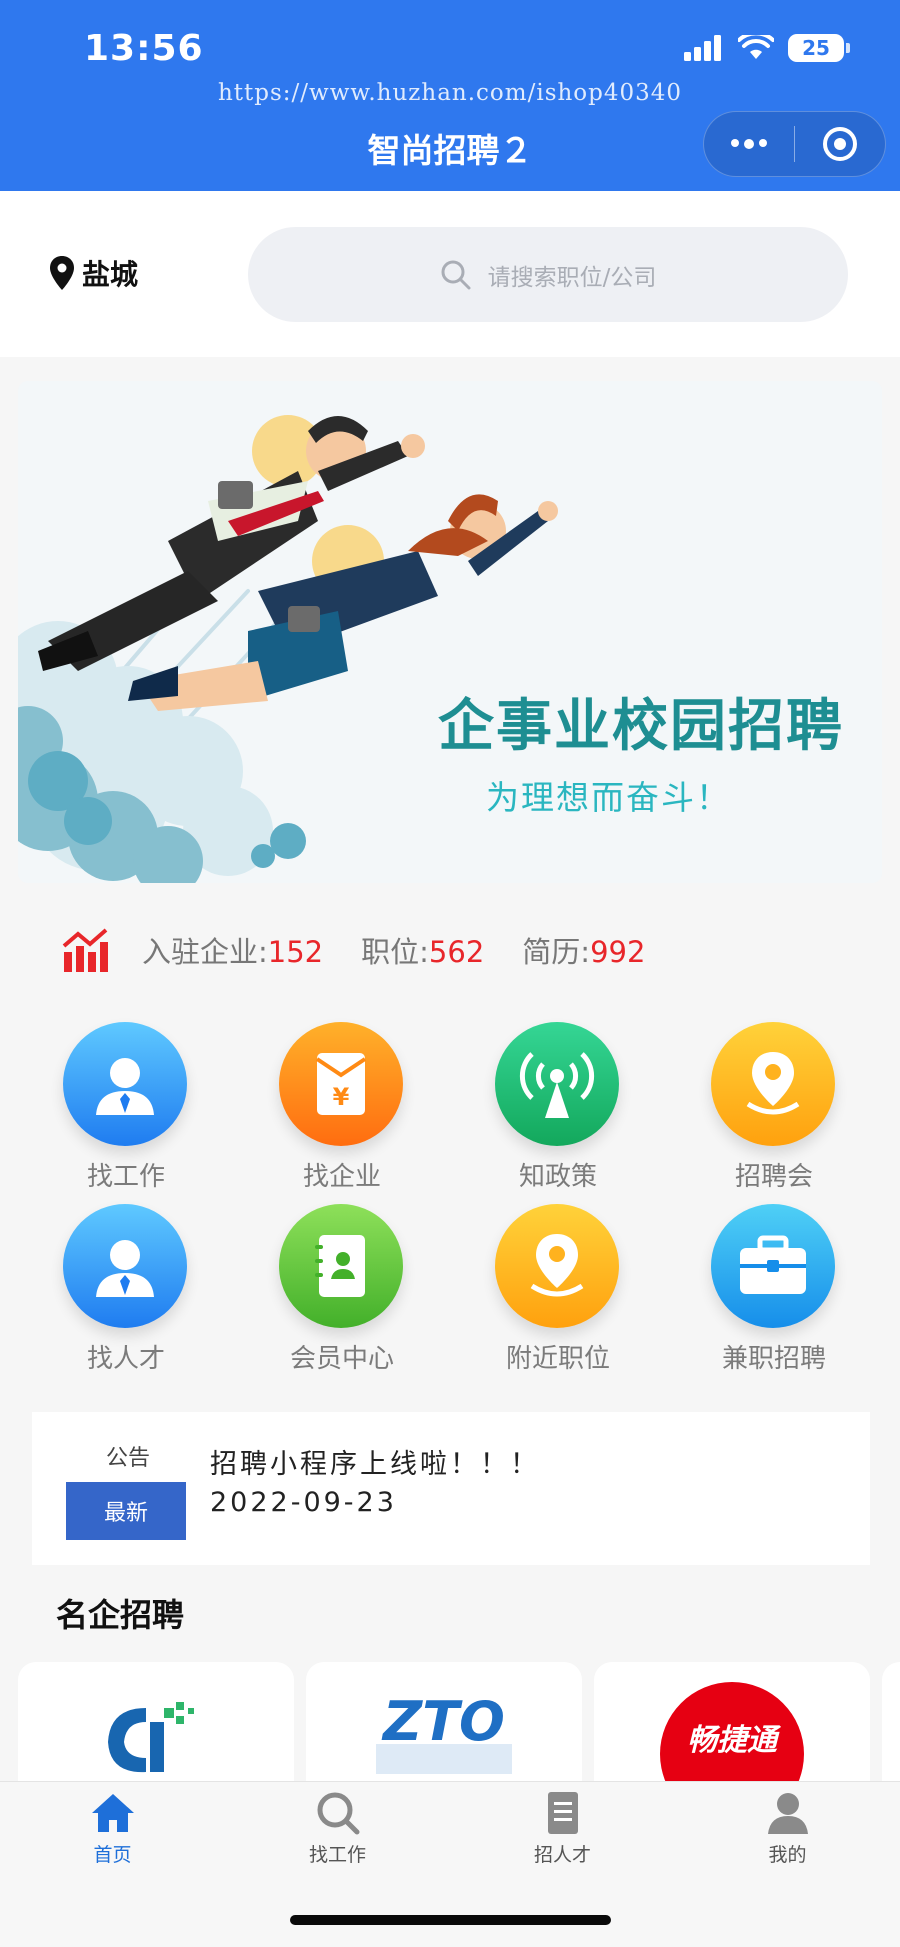 Image resolution: width=900 pixels, height=1947 pixels. What do you see at coordinates (127, 1458) in the screenshot?
I see `announcement-tag: 公告` at bounding box center [127, 1458].